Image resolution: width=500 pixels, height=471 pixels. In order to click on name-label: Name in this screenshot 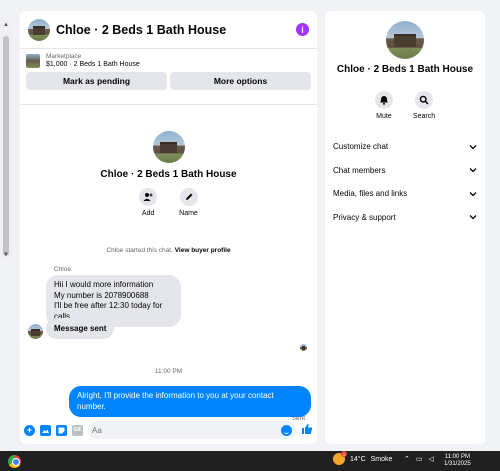, I will do `click(188, 213)`.